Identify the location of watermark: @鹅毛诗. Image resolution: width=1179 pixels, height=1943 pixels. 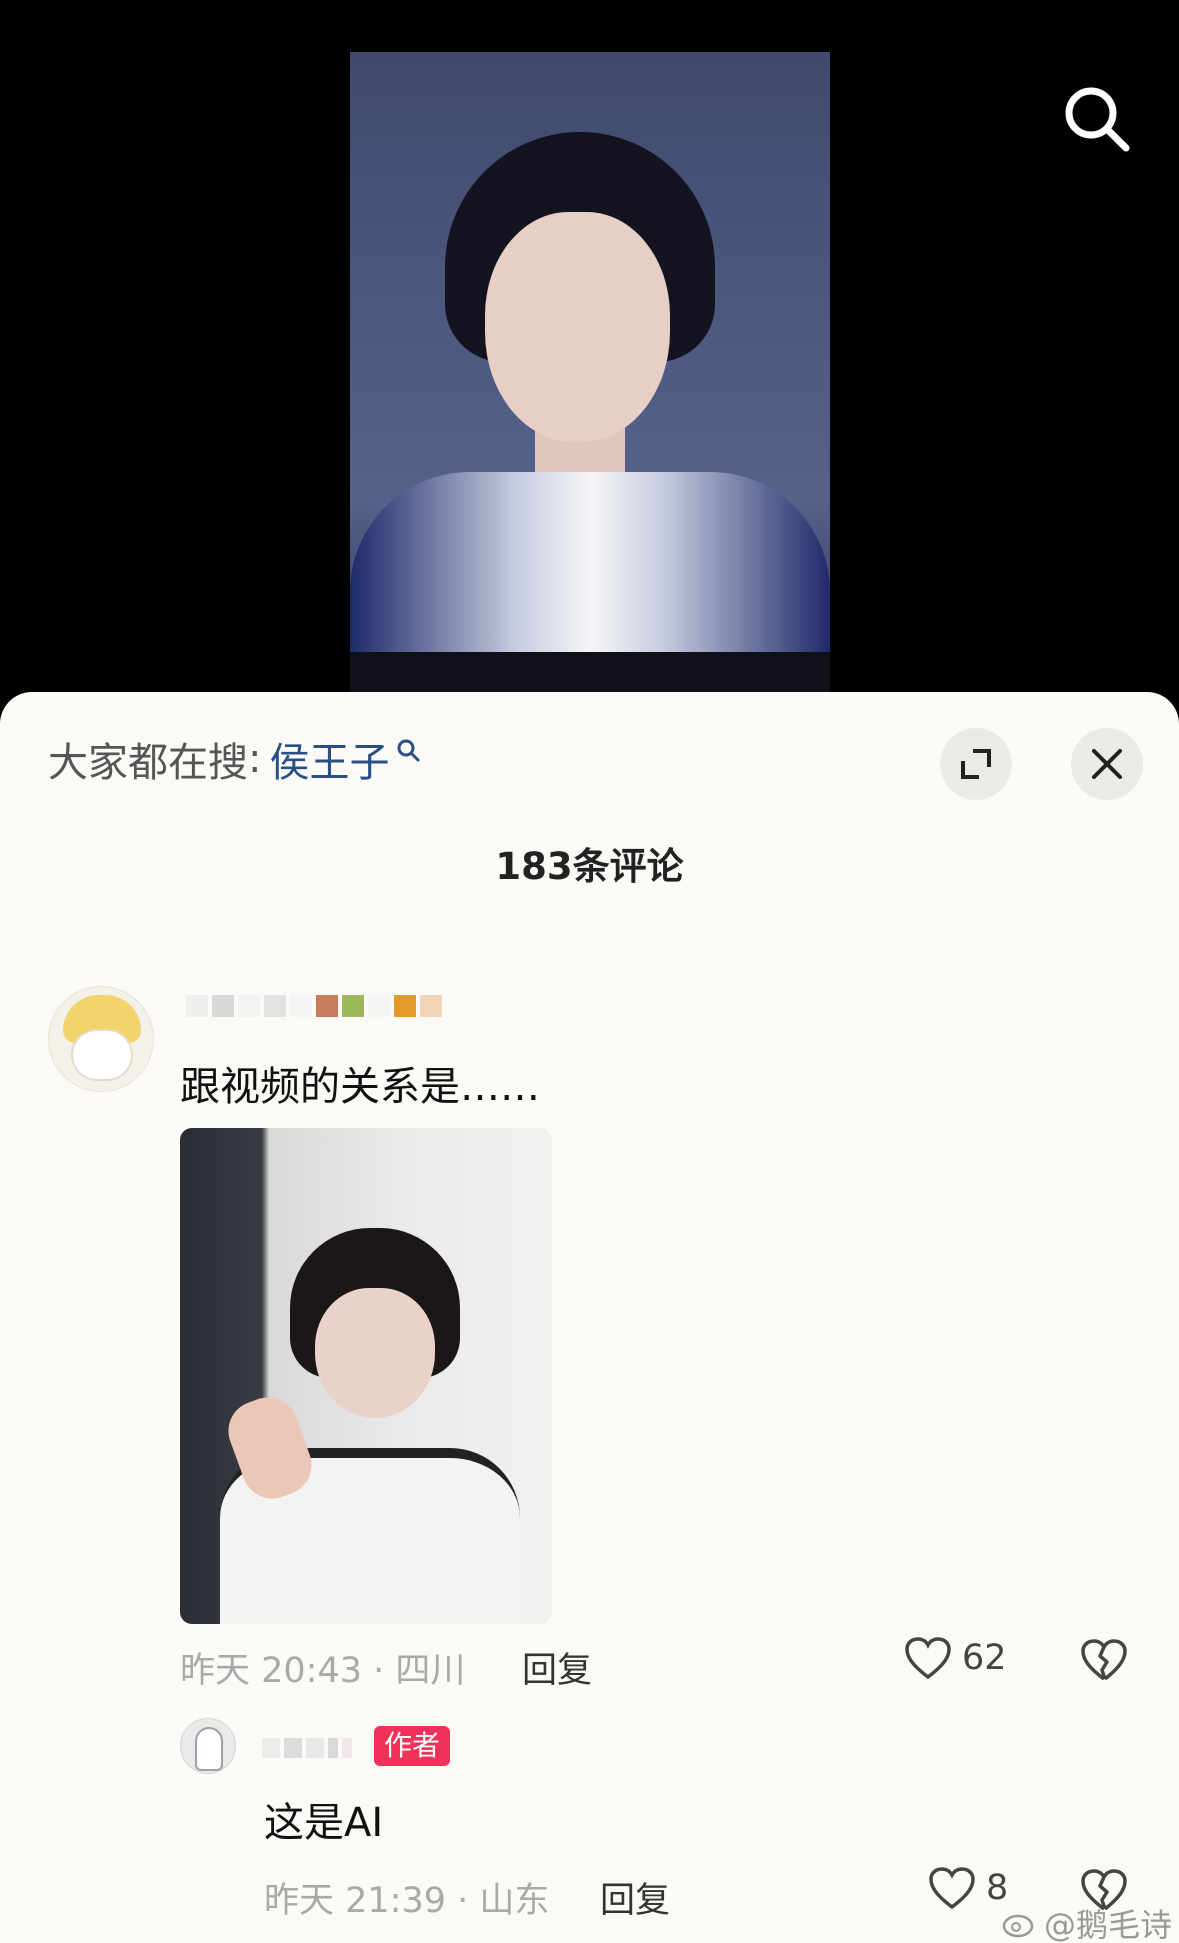
(1087, 1921).